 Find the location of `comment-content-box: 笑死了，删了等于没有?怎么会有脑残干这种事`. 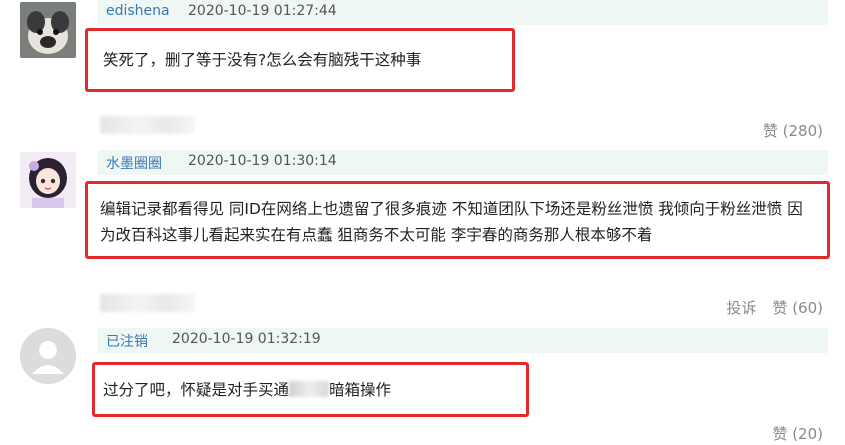

comment-content-box: 笑死了，删了等于没有?怎么会有脑残干这种事 is located at coordinates (300, 60).